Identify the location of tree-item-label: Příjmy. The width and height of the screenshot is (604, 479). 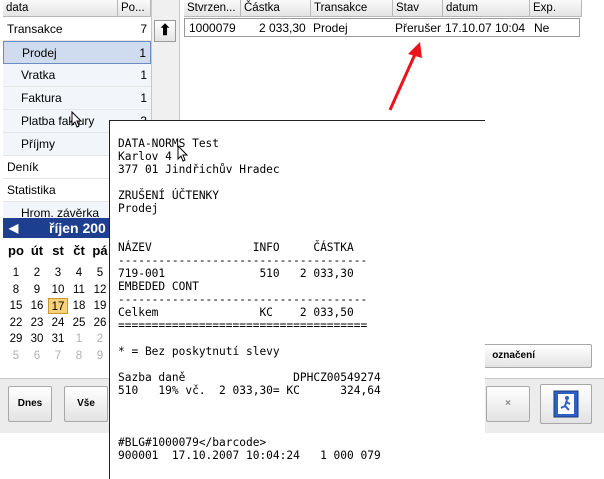
(38, 144).